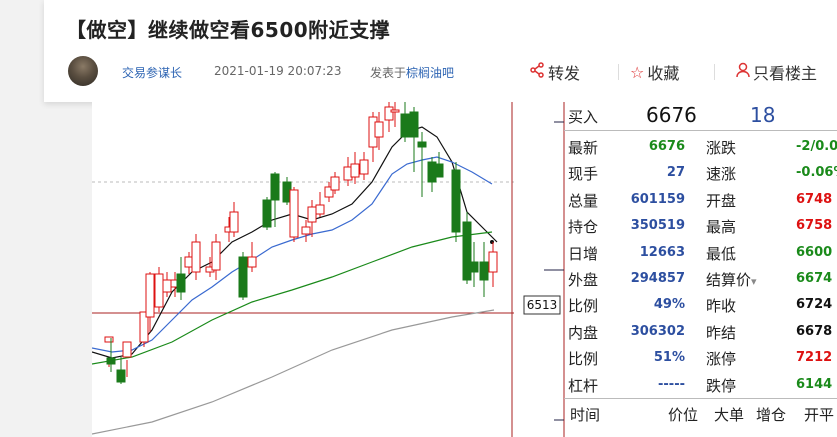 This screenshot has height=437, width=837. What do you see at coordinates (754, 281) in the screenshot?
I see `dropdown-icon: ▾` at bounding box center [754, 281].